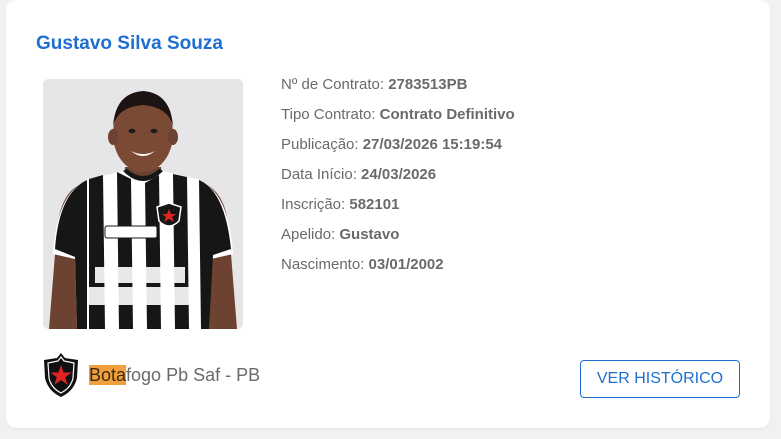  Describe the element at coordinates (406, 264) in the screenshot. I see `detail-value: 03/01/2002` at that location.